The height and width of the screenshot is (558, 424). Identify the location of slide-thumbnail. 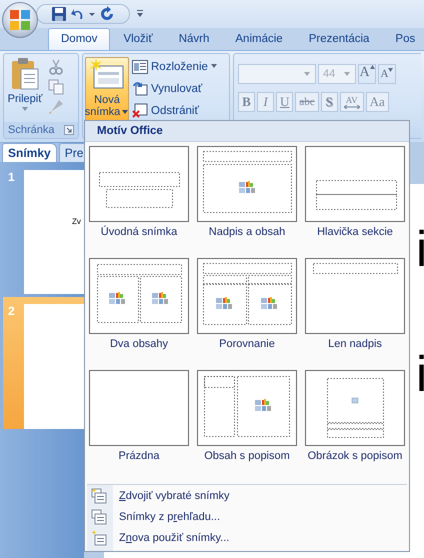
(54, 366).